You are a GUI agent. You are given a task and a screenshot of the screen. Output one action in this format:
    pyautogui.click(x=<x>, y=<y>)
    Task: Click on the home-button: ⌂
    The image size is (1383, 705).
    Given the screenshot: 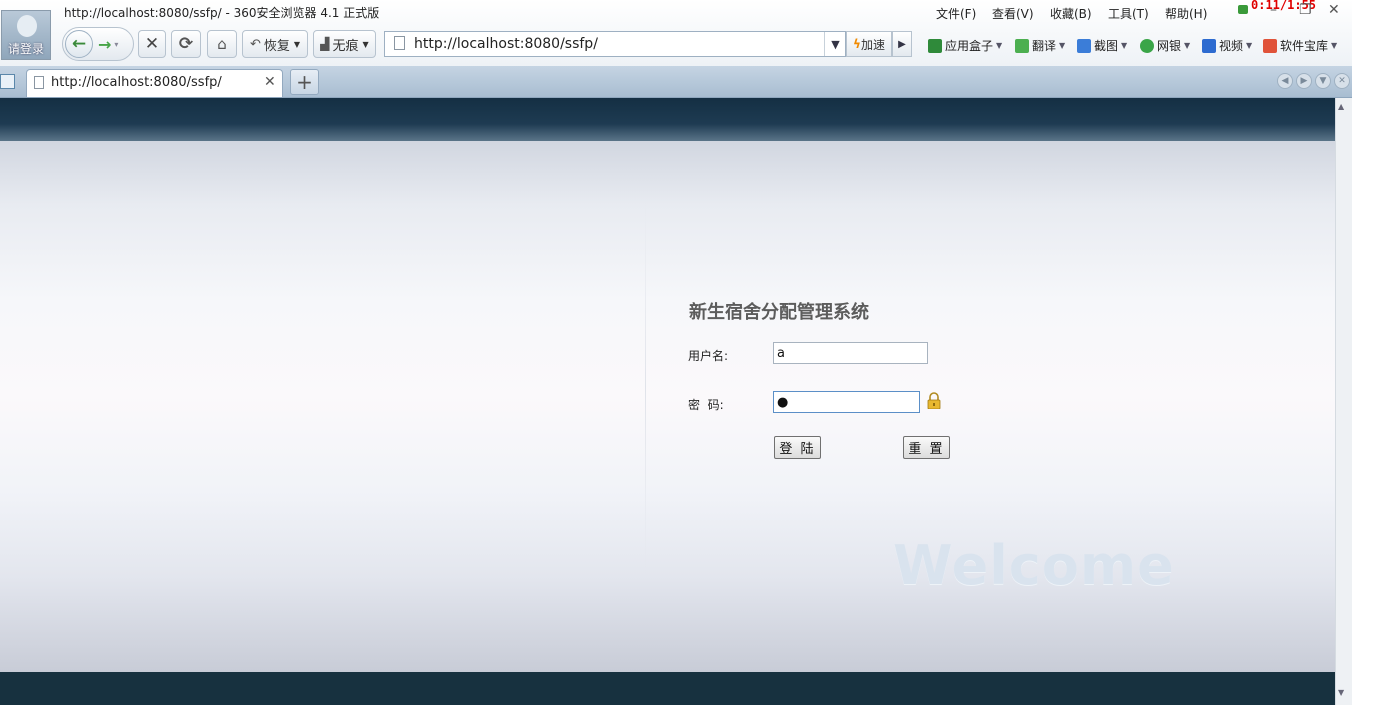 What is the action you would take?
    pyautogui.click(x=222, y=44)
    